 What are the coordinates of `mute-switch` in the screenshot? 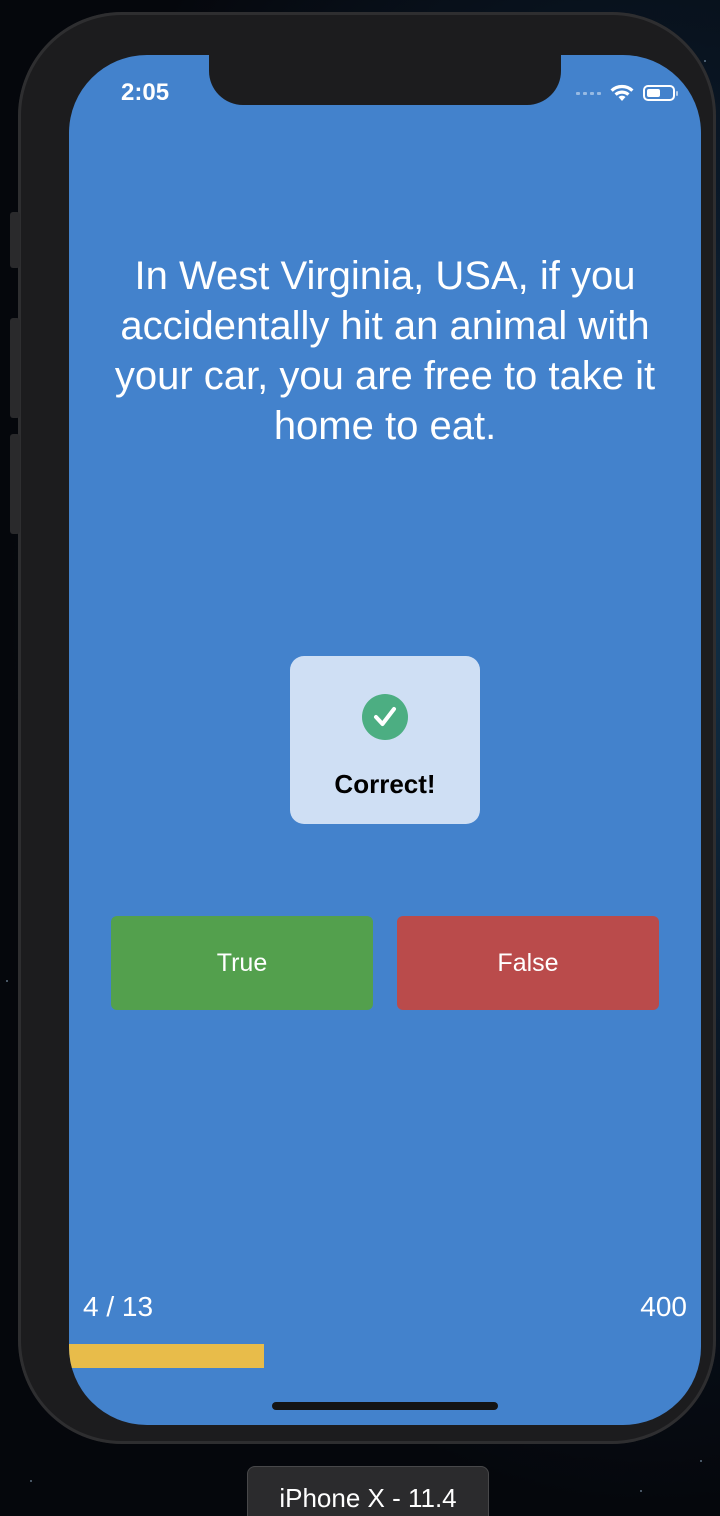 It's located at (15, 240).